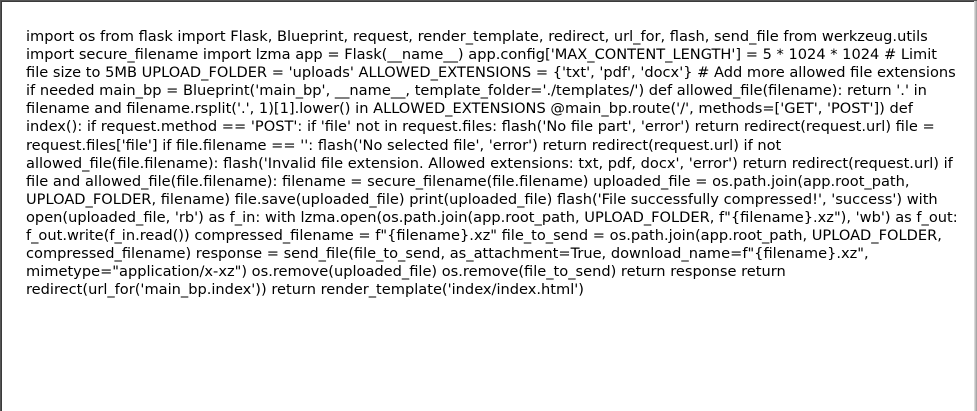  I want to click on window-top-border, so click(489, 1).